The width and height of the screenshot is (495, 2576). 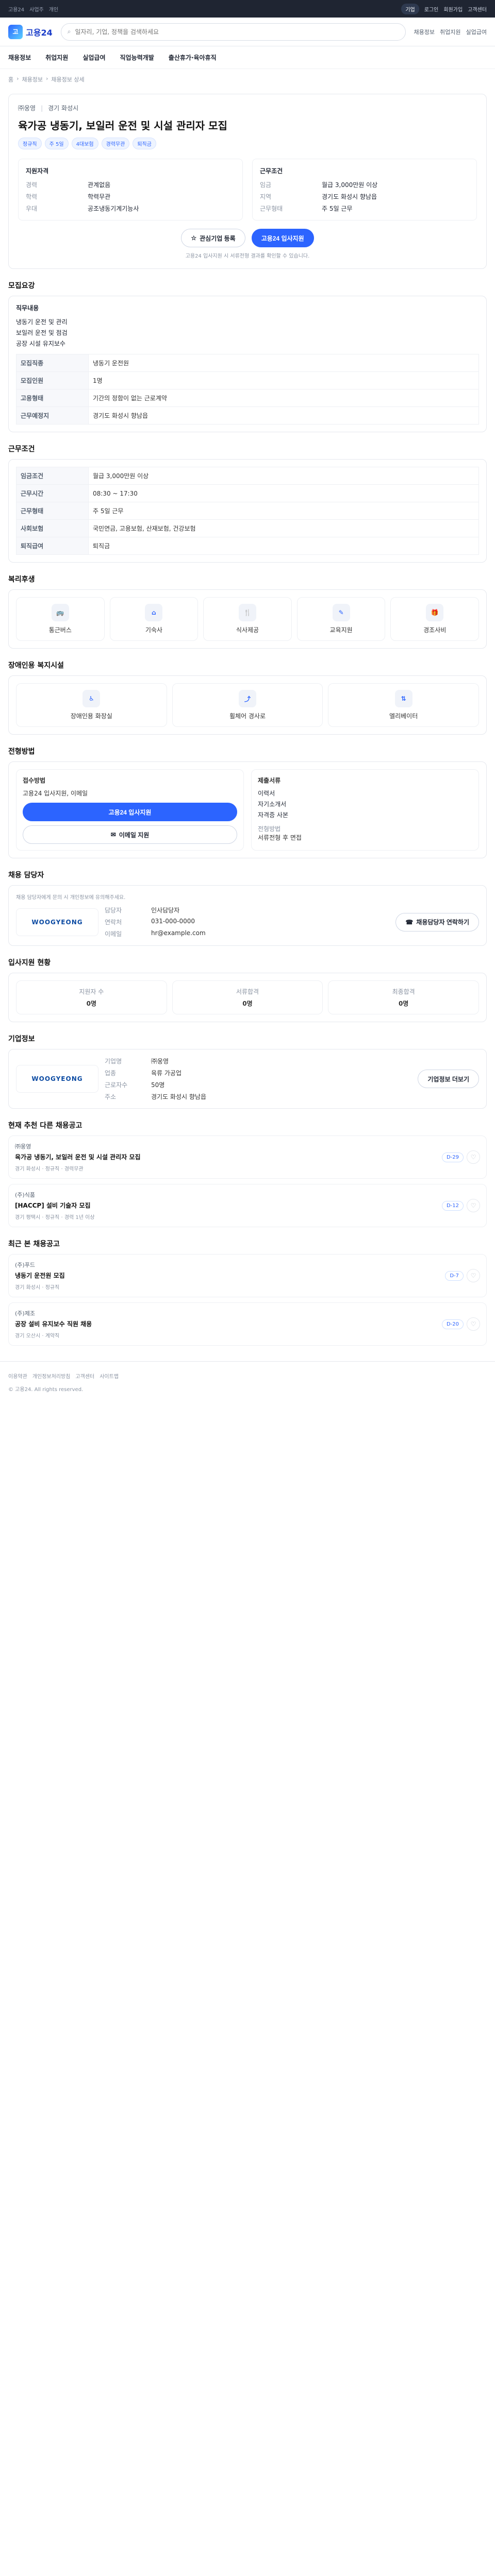 I want to click on duties-list: 냉동기 운전 및 관리 보일러 운전 및 점검 공장 시설 유지보수, so click(x=247, y=332).